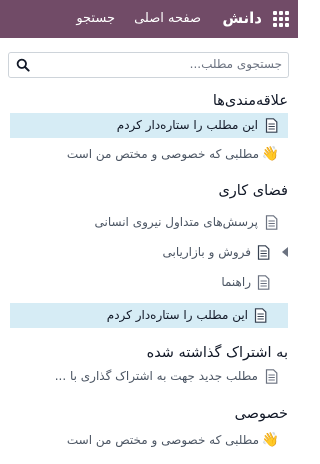 The width and height of the screenshot is (320, 464). Describe the element at coordinates (23, 65) in the screenshot. I see `search-icon` at that location.